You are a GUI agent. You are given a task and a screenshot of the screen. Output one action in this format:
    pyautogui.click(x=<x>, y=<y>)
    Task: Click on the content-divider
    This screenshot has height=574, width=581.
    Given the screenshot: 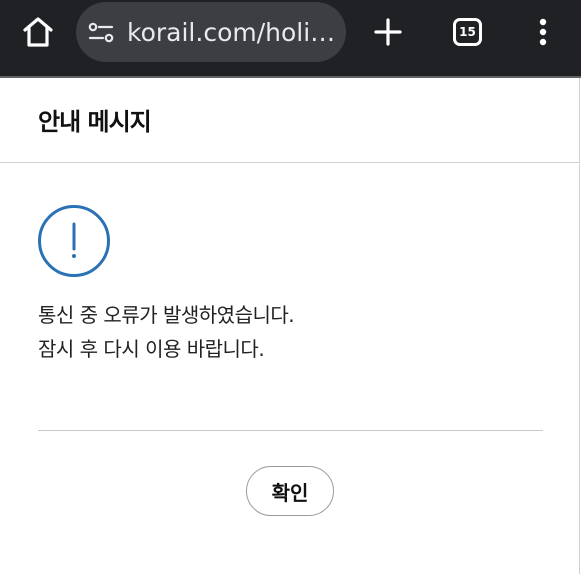 What is the action you would take?
    pyautogui.click(x=290, y=430)
    